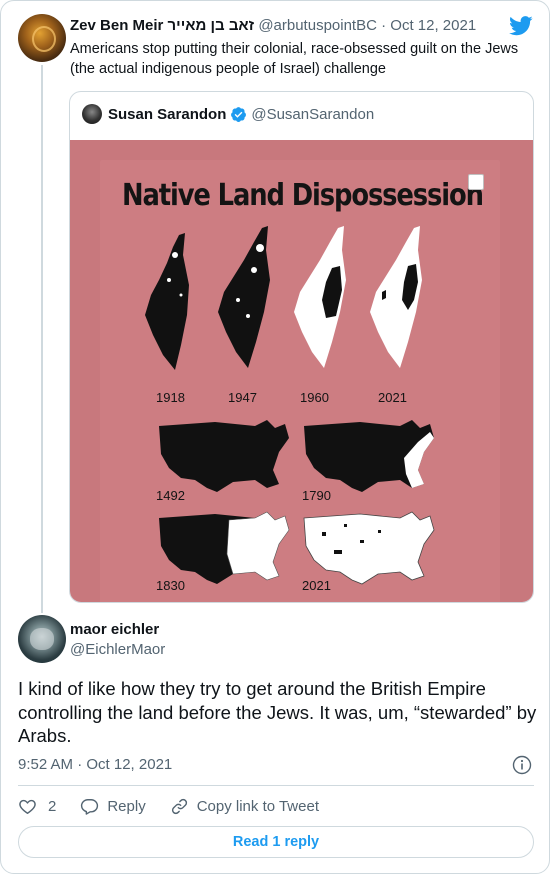 Image resolution: width=550 pixels, height=874 pixels. I want to click on year-label: 1492, so click(170, 495).